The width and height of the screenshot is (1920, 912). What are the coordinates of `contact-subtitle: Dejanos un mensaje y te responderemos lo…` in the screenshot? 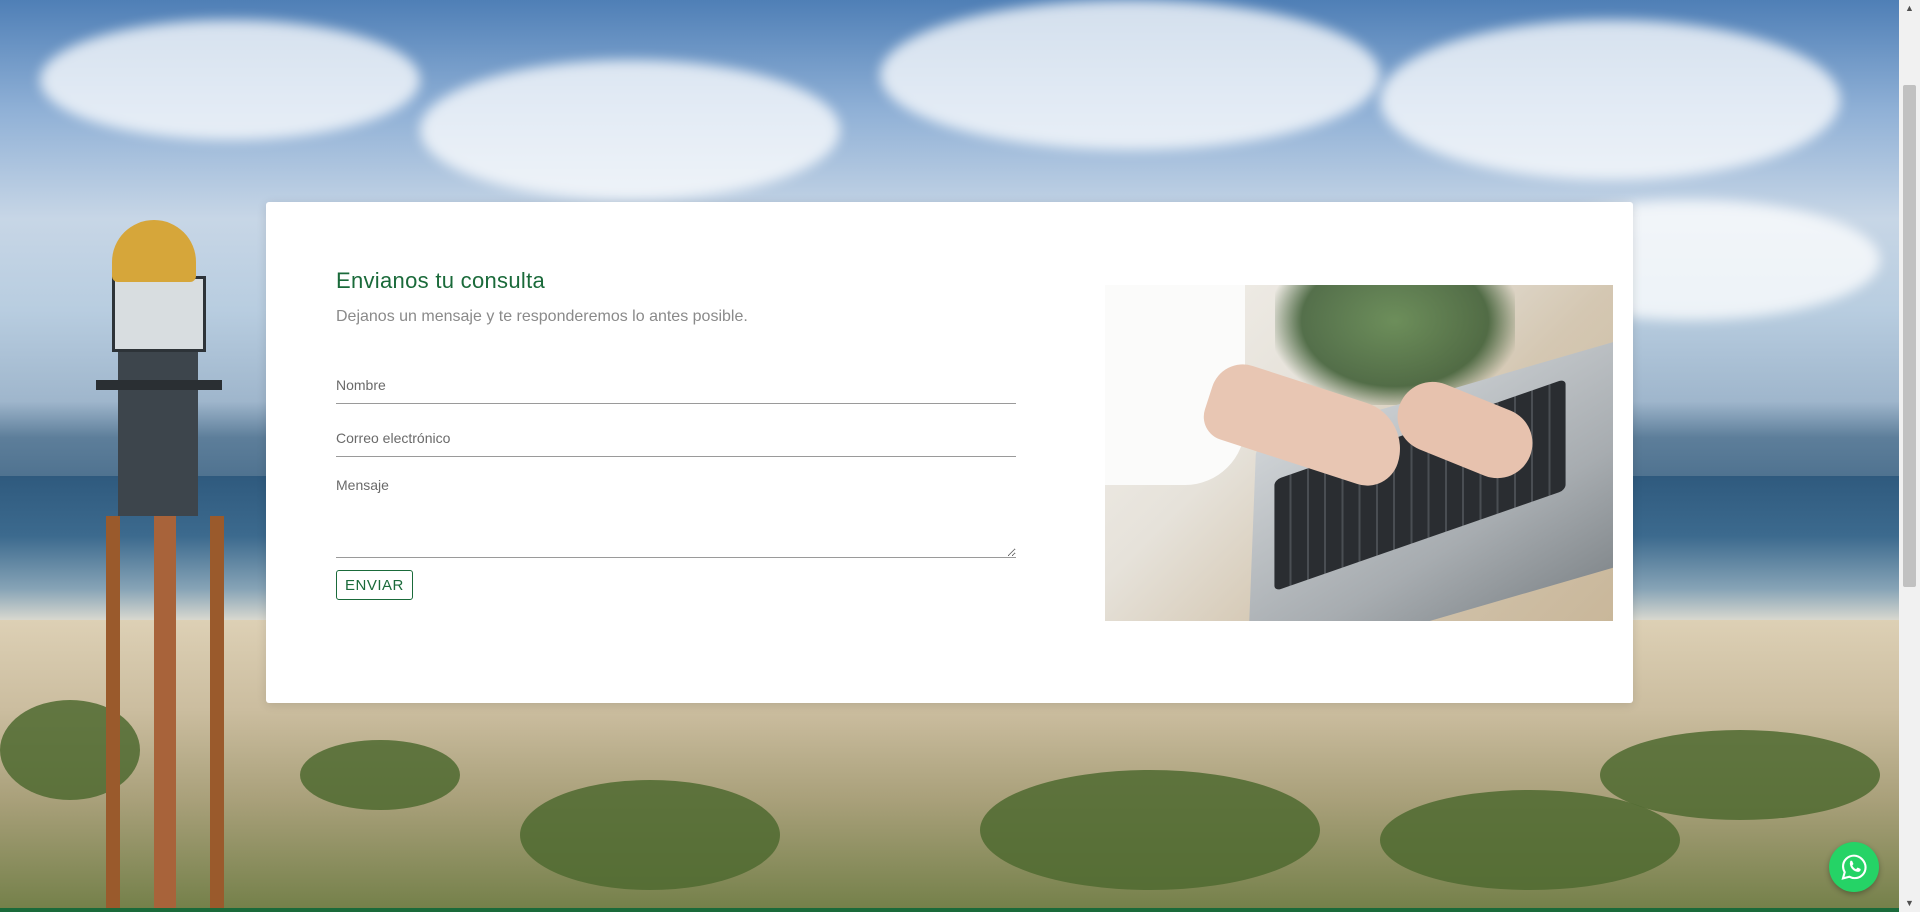 It's located at (542, 316).